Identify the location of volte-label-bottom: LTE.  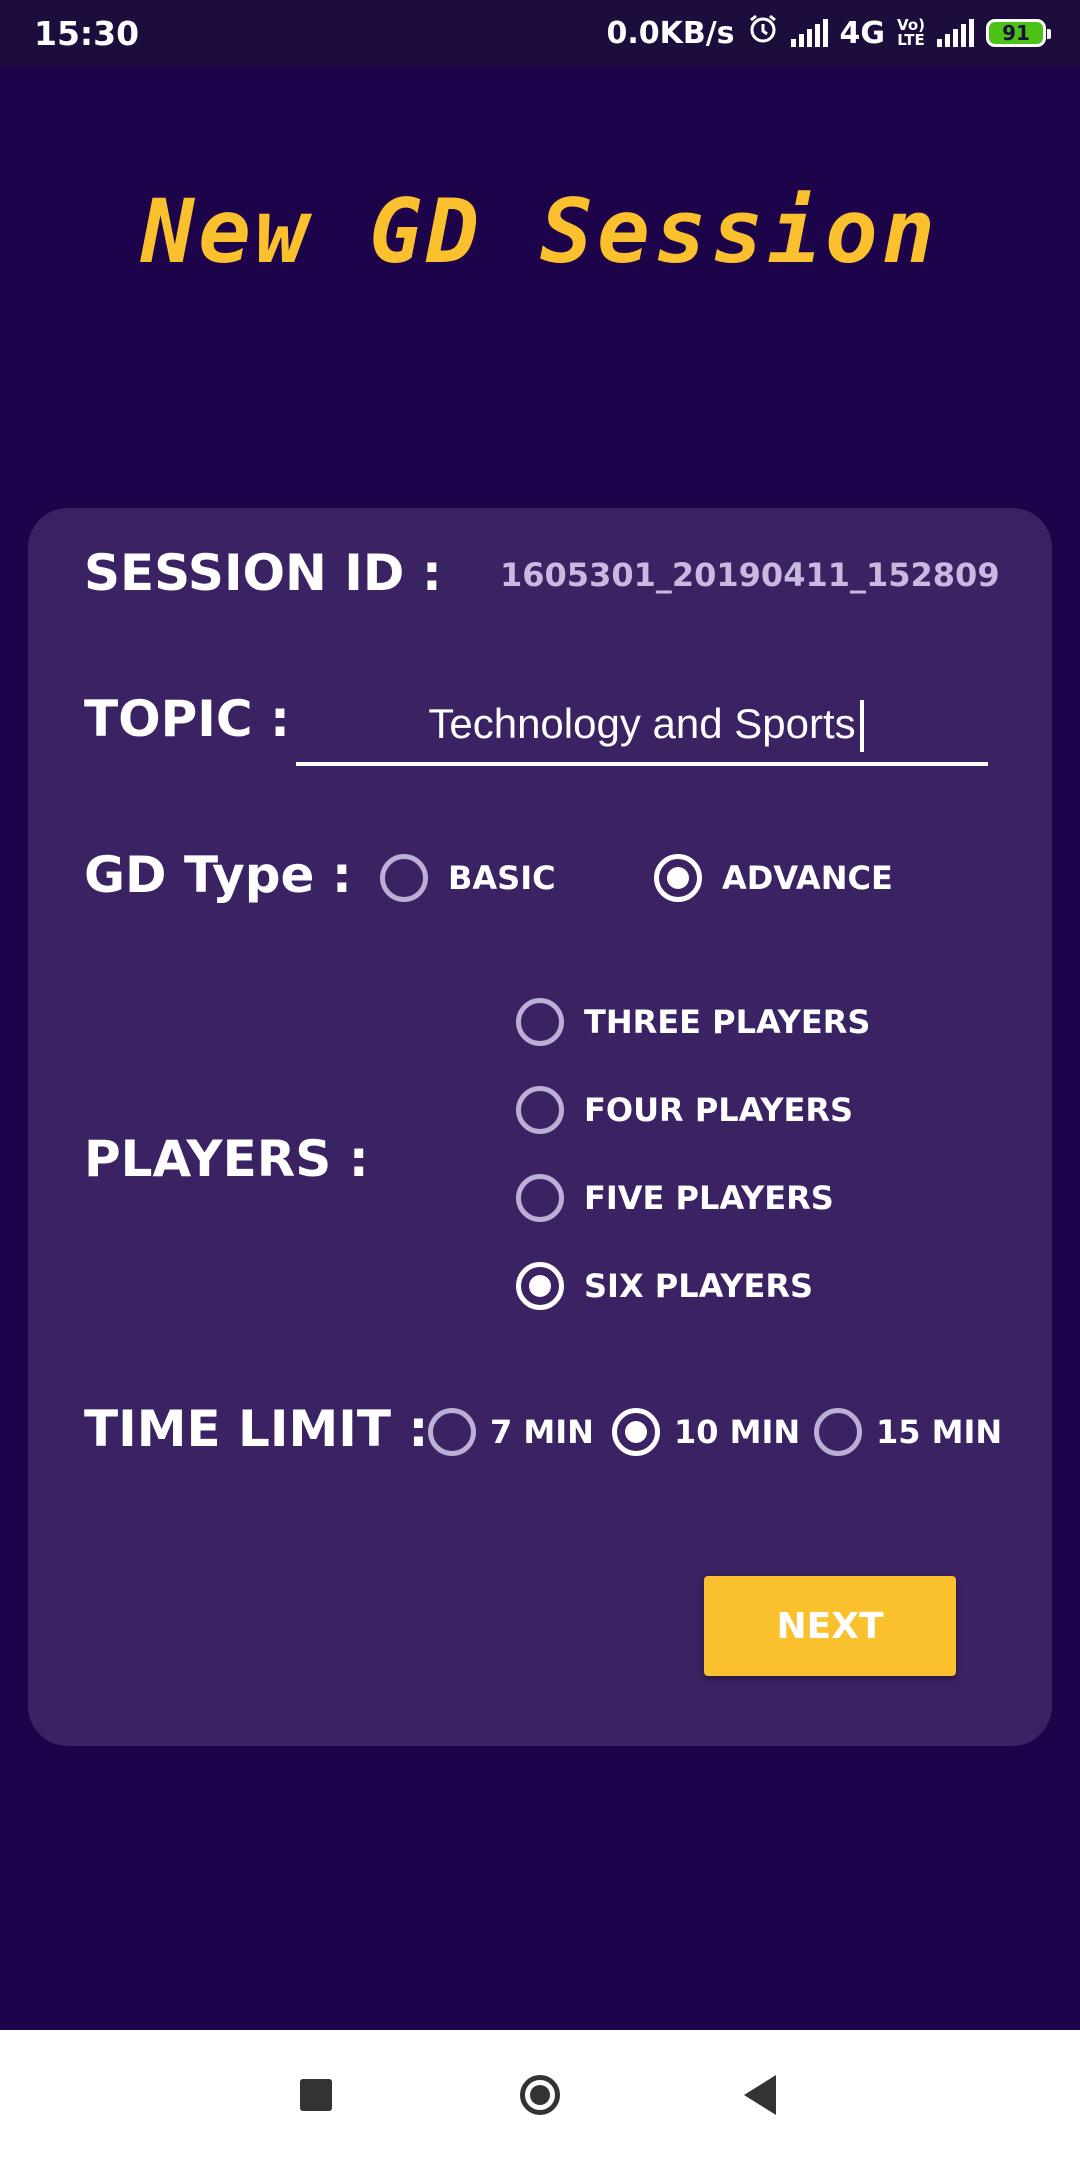
(911, 40).